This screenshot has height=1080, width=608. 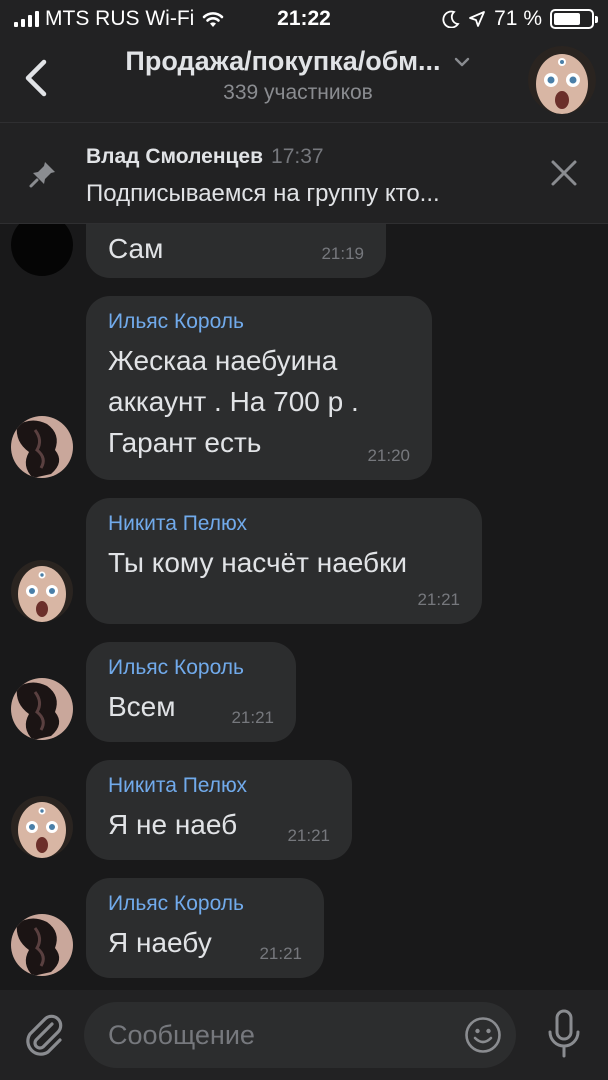 What do you see at coordinates (181, 1035) in the screenshot?
I see `message-input-placeholder: Сообщение` at bounding box center [181, 1035].